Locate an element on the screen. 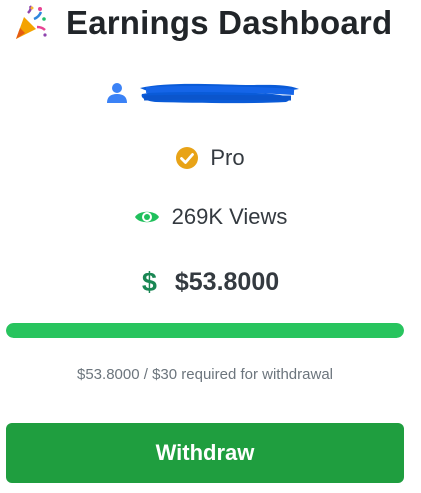 This screenshot has height=493, width=421. redacted-username is located at coordinates (219, 93).